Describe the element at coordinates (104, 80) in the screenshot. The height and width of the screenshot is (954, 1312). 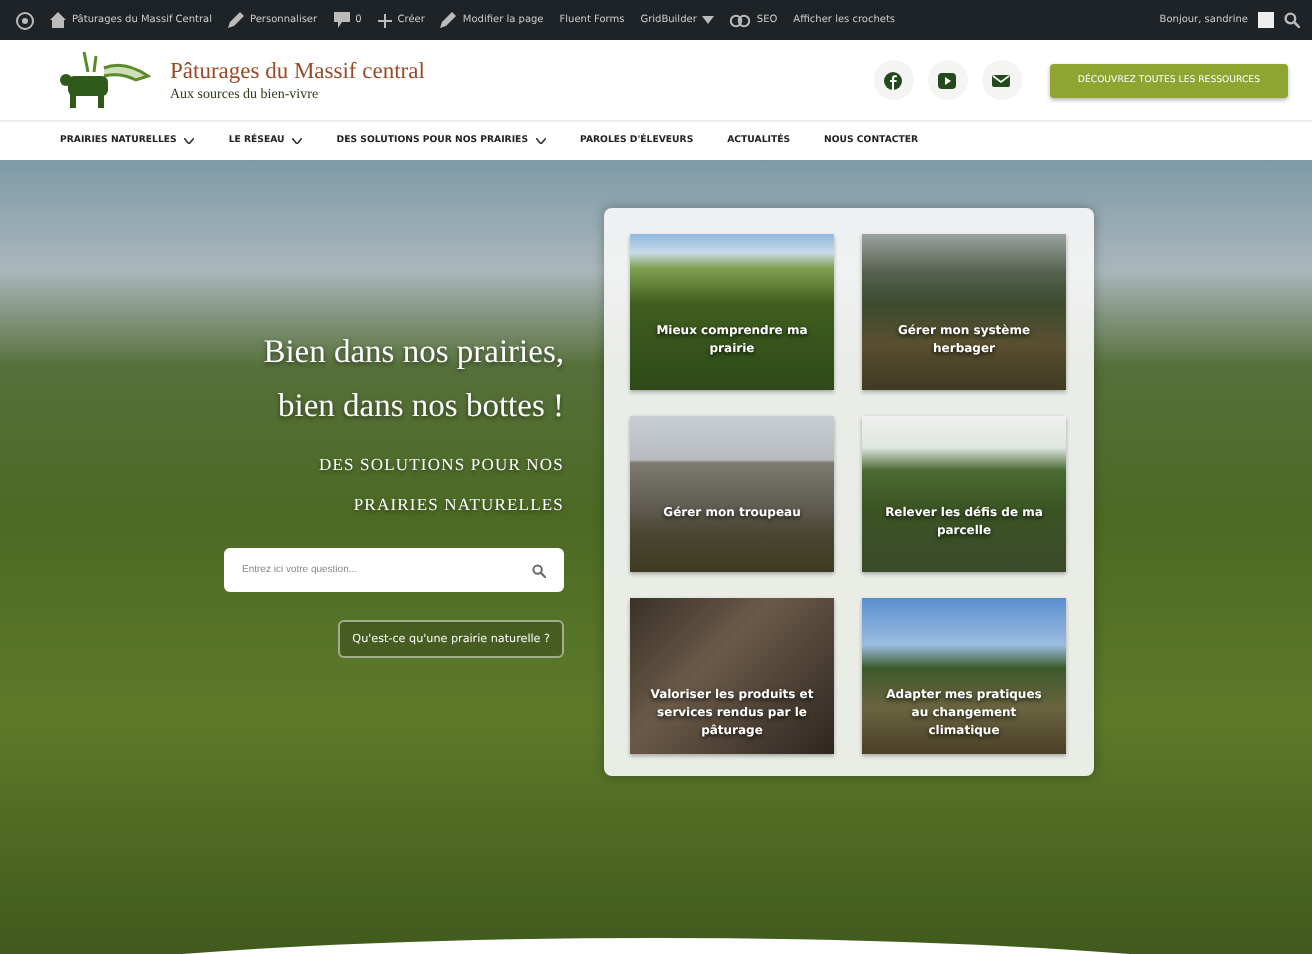
I see `cow-logo-drawing` at that location.